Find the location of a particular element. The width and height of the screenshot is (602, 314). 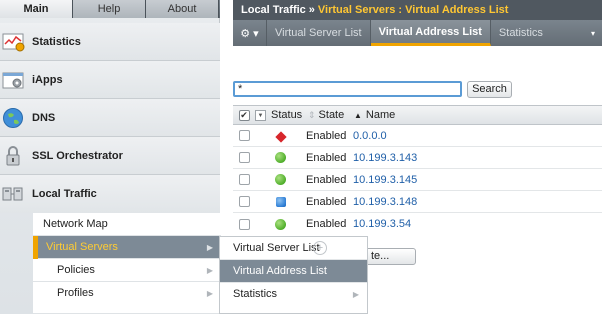

table-row: Enabled 10.199.3.143 is located at coordinates (417, 158).